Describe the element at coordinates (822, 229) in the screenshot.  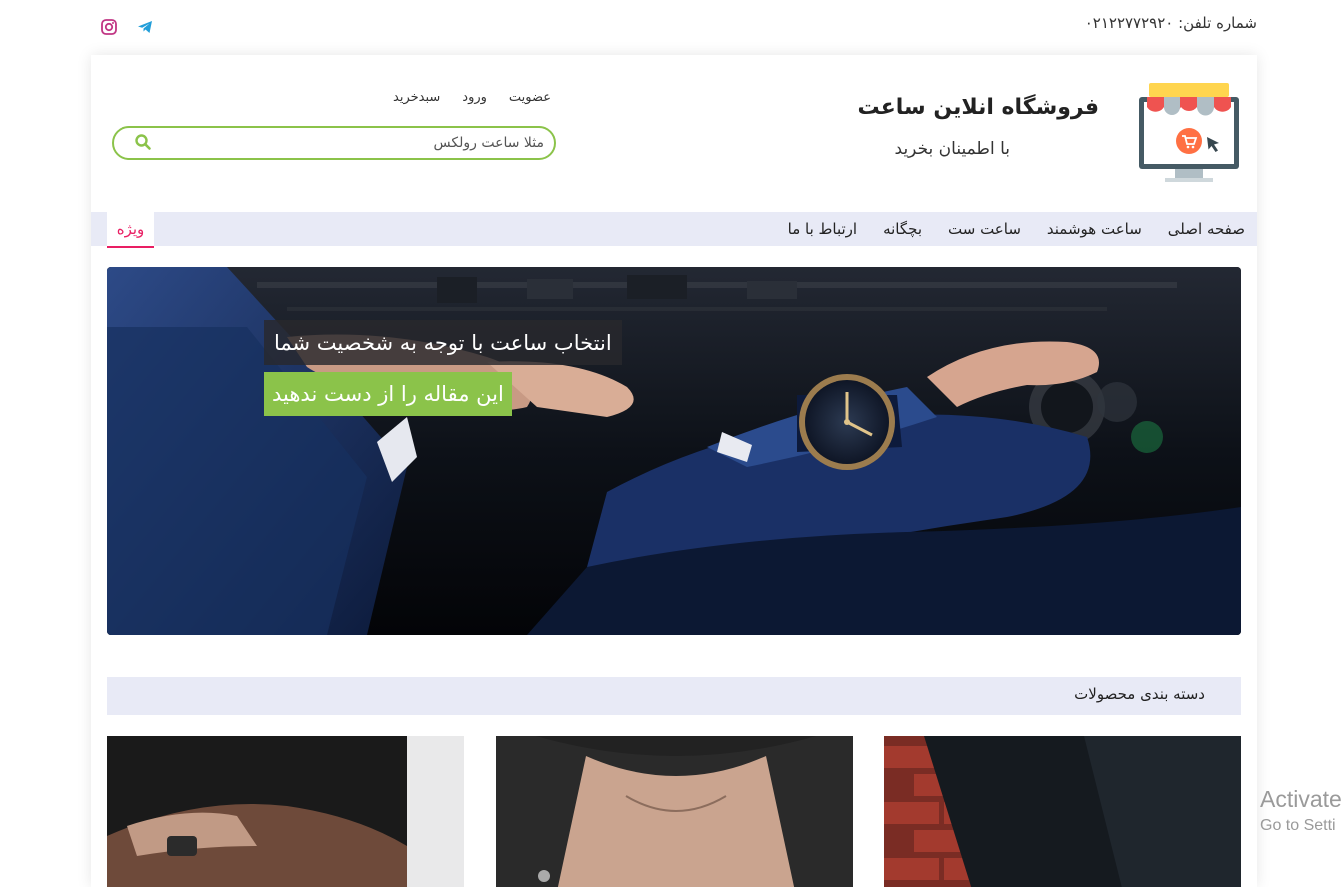
I see `nav-item-contact: ارتباط با ما` at that location.